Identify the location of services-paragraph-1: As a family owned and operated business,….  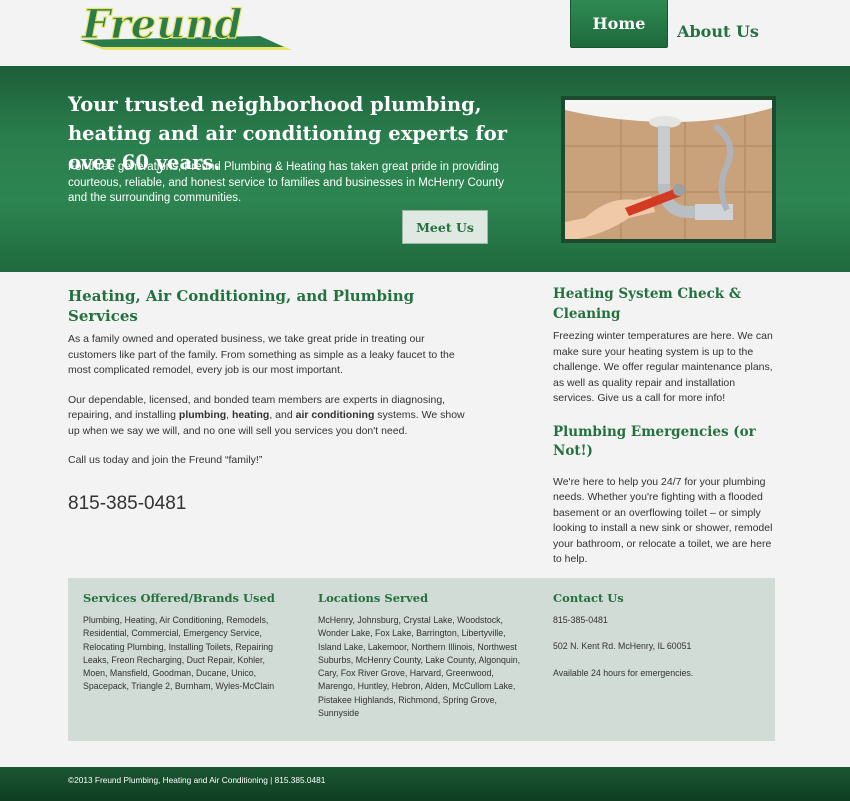
(261, 354).